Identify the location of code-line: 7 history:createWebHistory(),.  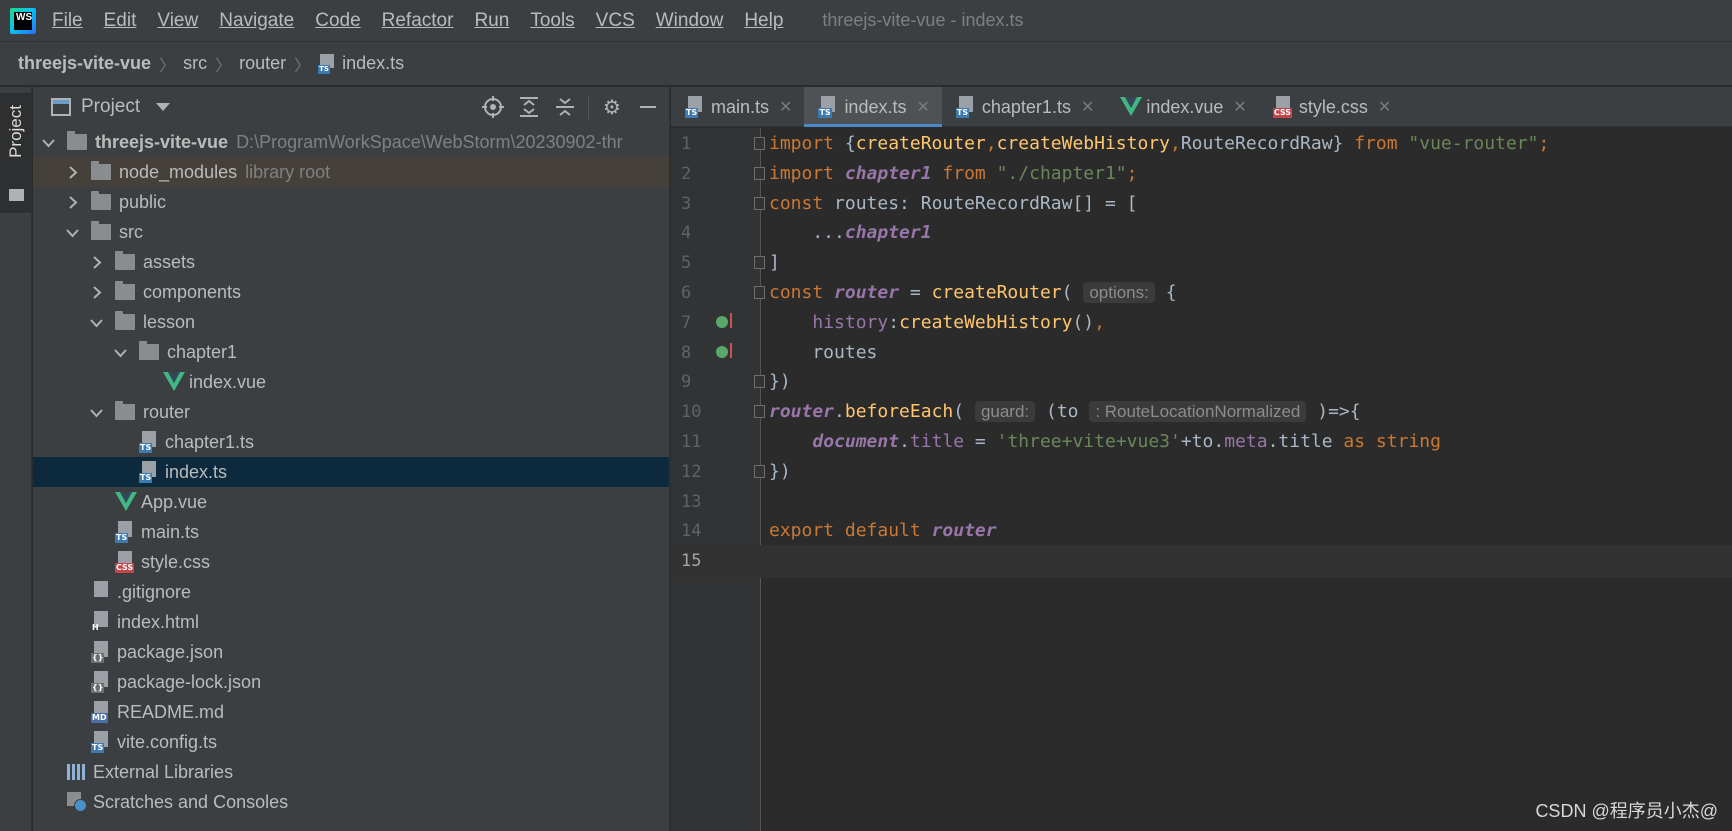
(1201, 323).